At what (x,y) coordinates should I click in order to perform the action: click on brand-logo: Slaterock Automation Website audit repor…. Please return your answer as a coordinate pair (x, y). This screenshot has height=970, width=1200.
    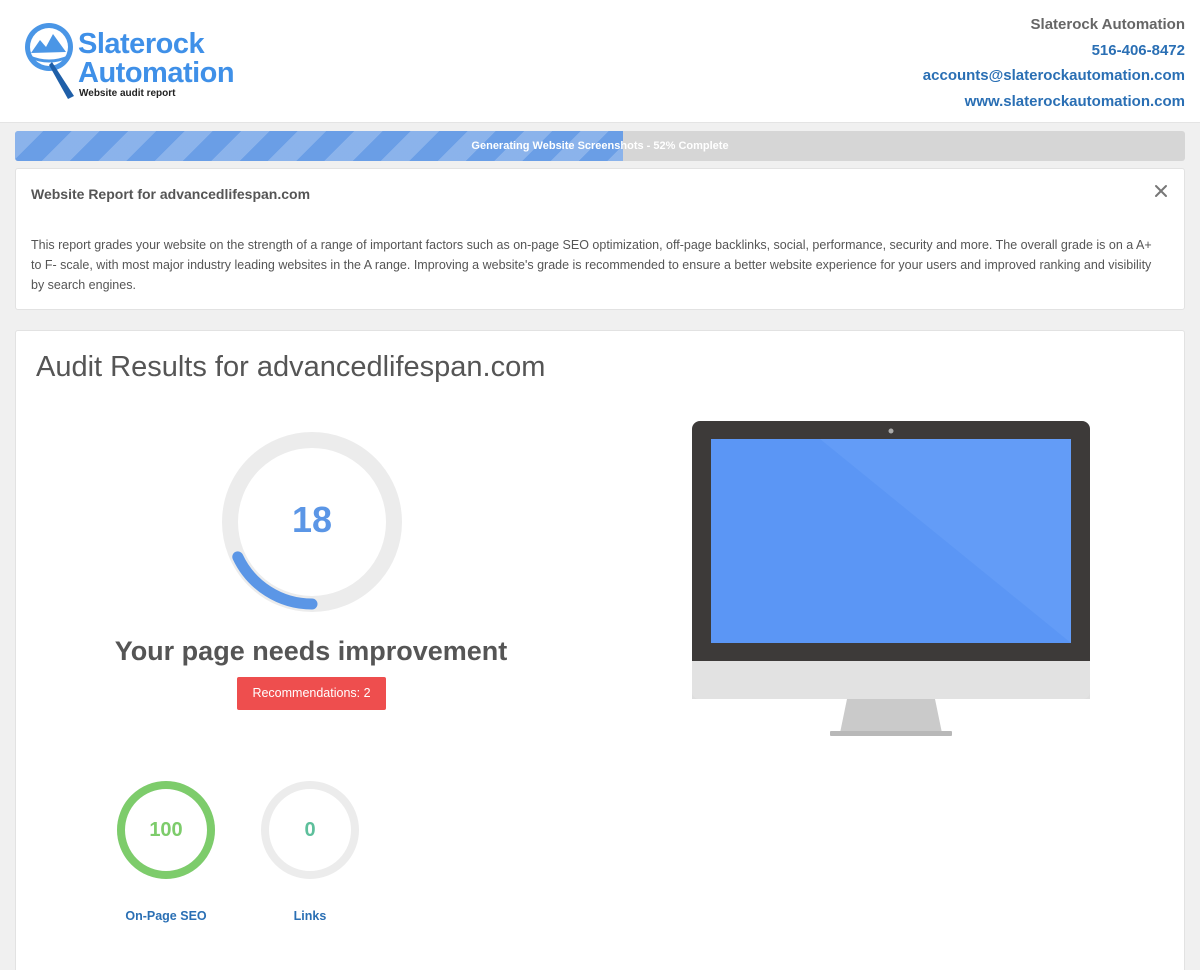
    Looking at the image, I should click on (147, 62).